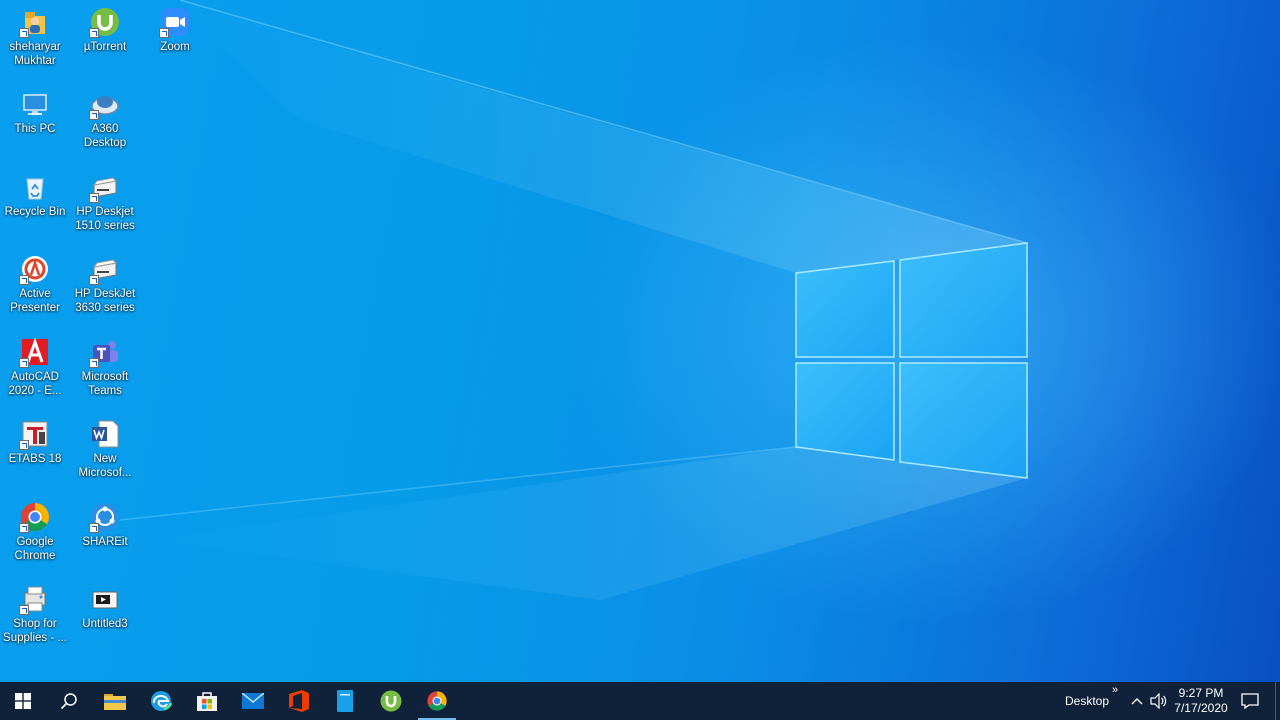 This screenshot has width=1280, height=720. I want to click on desktop-icon-teams: Microsoft Teams, so click(105, 370).